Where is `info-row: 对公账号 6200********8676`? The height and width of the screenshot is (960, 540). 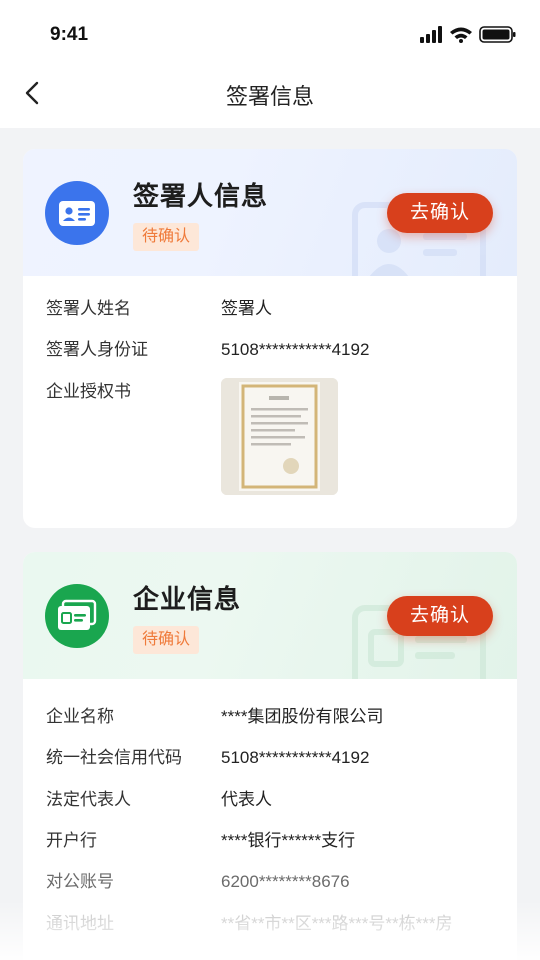 info-row: 对公账号 6200********8676 is located at coordinates (270, 882).